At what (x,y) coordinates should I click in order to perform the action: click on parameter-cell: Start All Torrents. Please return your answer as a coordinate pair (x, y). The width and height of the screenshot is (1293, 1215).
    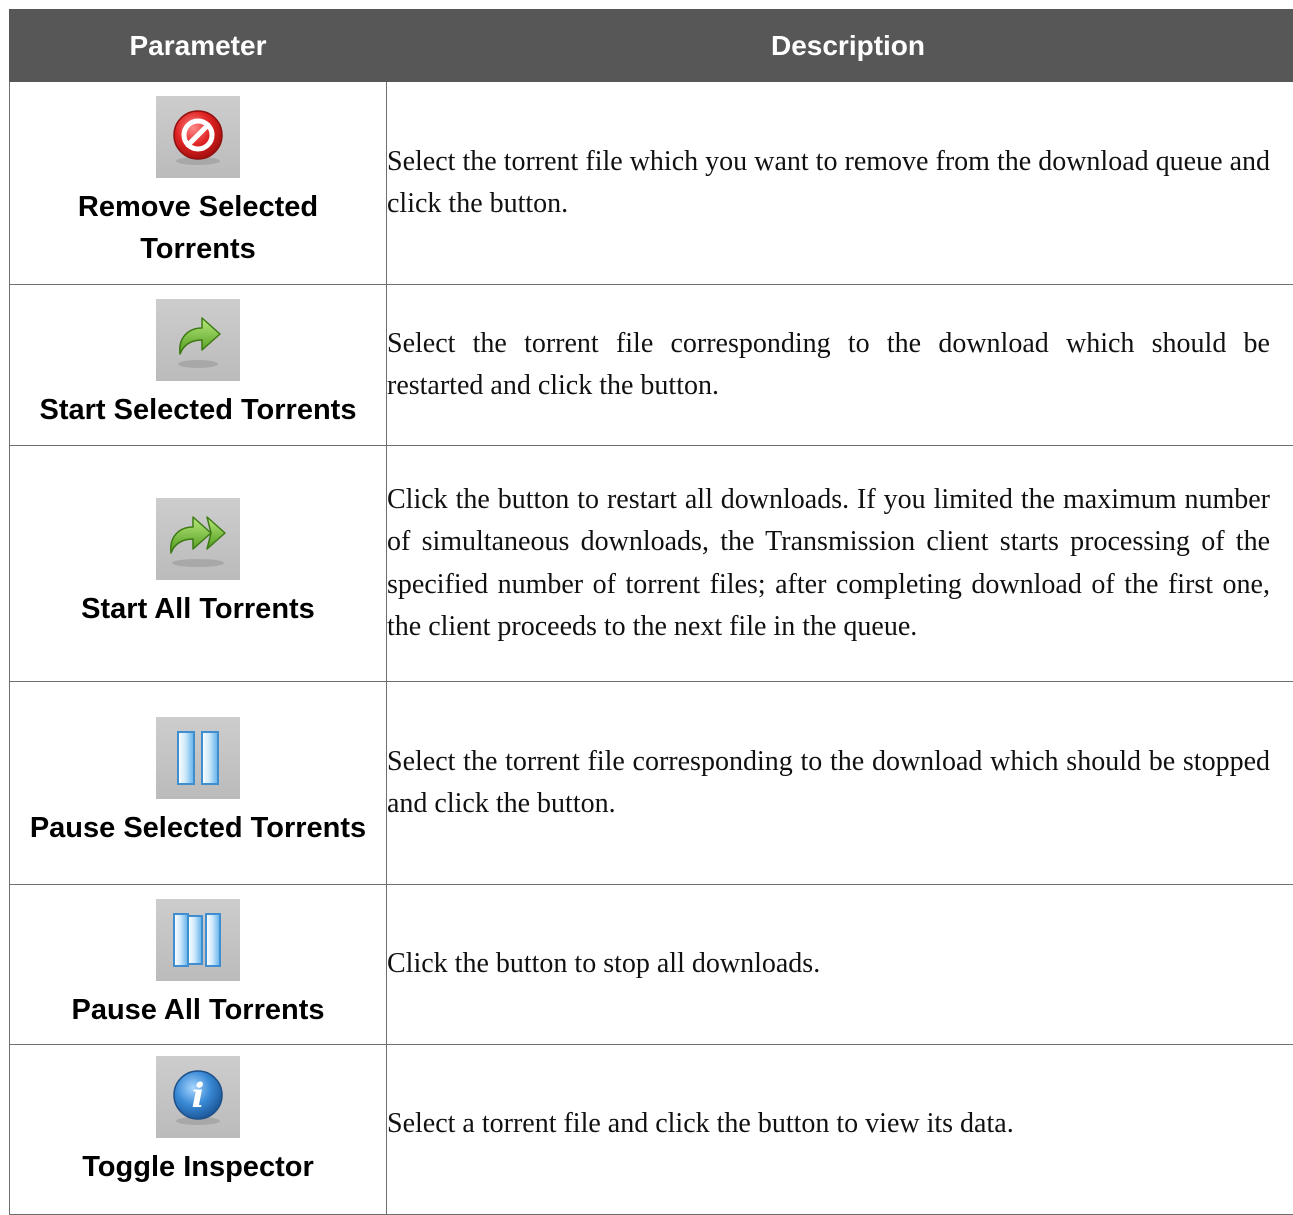
    Looking at the image, I should click on (198, 564).